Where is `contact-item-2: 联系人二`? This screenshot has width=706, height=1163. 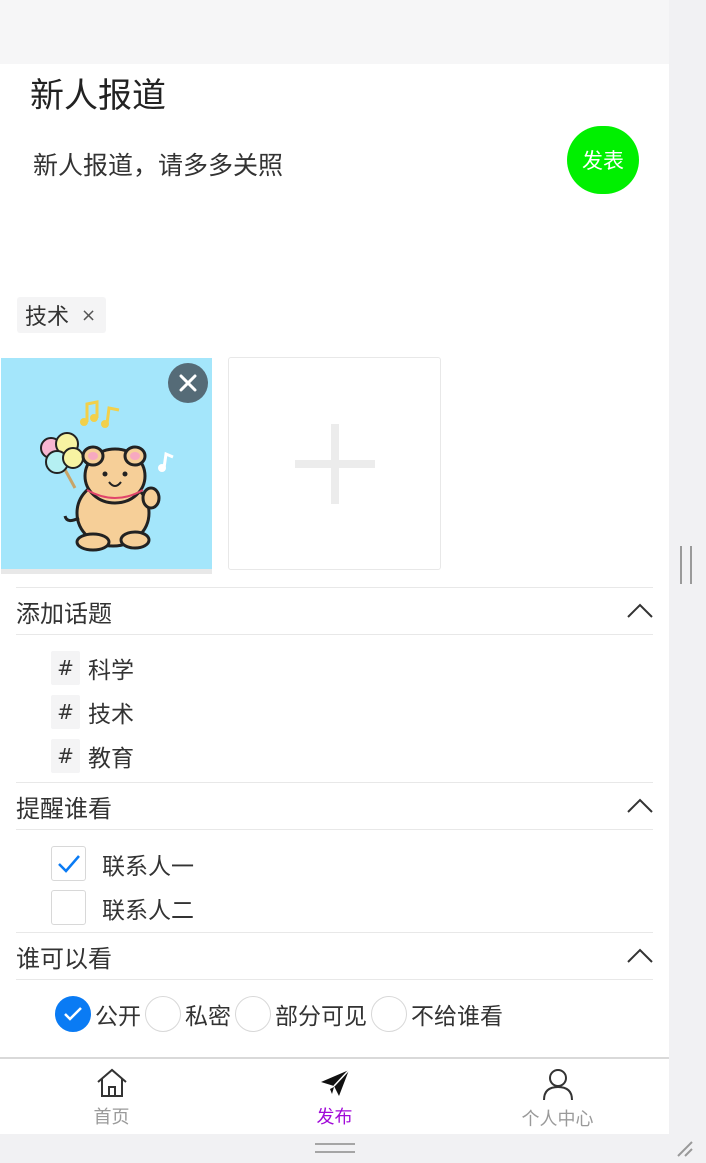 contact-item-2: 联系人二 is located at coordinates (122, 907).